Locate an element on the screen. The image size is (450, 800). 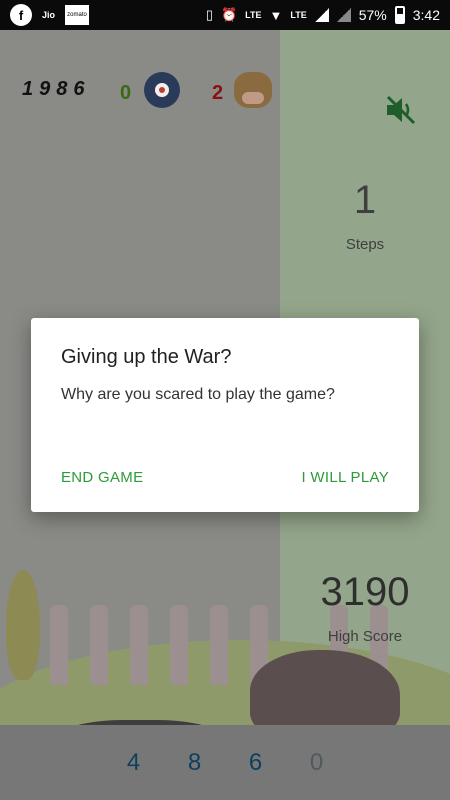
wifi-icon: ▼ is located at coordinates (276, 15).